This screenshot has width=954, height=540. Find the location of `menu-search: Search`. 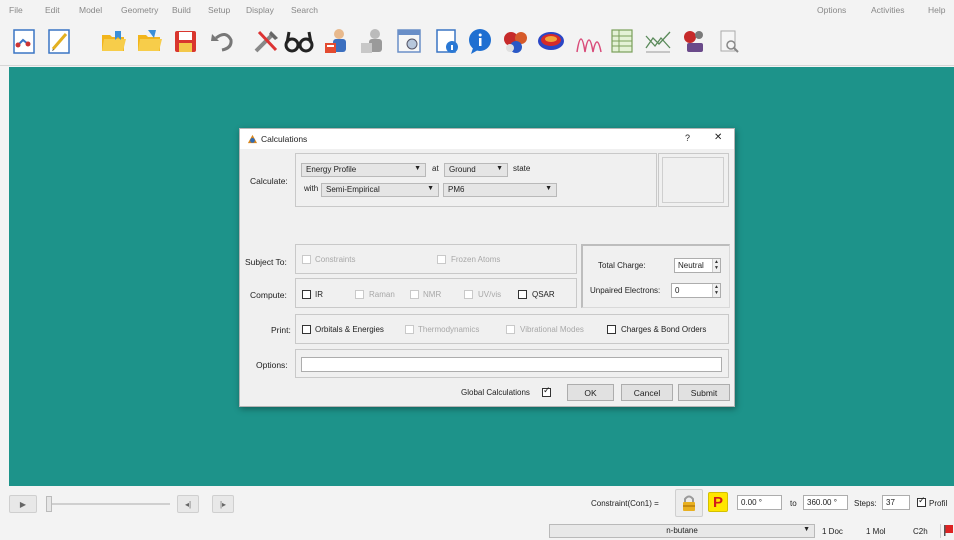

menu-search: Search is located at coordinates (304, 10).